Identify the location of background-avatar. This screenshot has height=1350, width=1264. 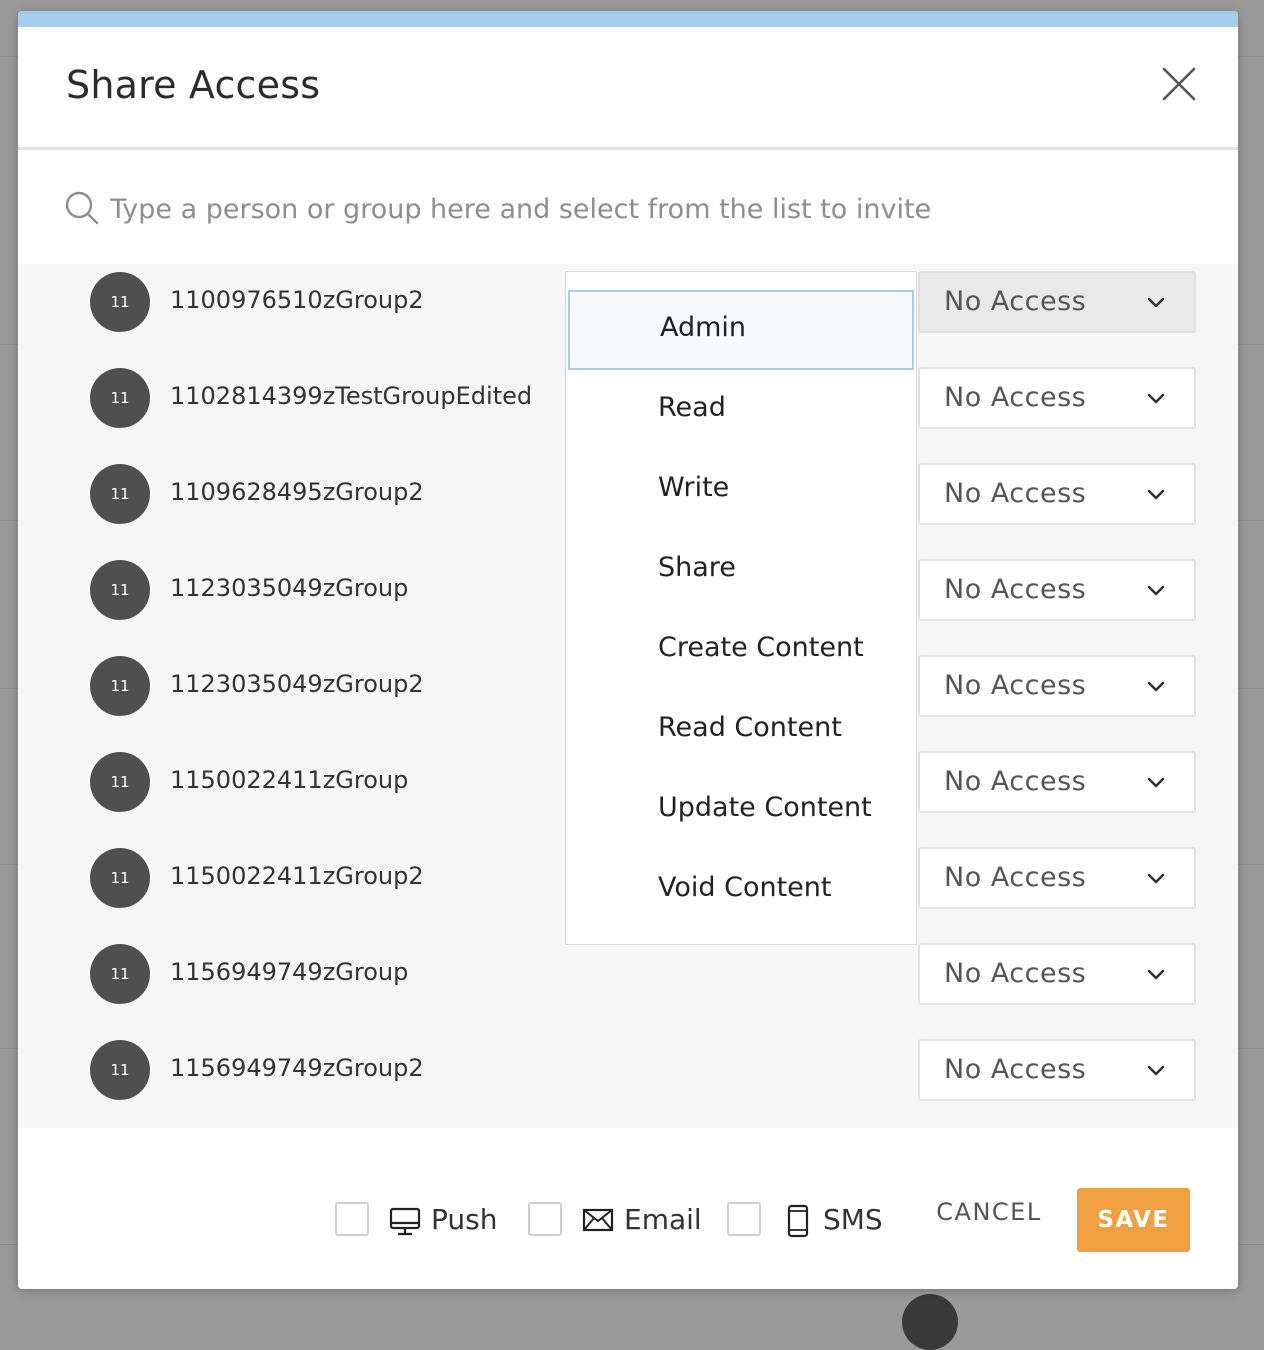
(930, 1322).